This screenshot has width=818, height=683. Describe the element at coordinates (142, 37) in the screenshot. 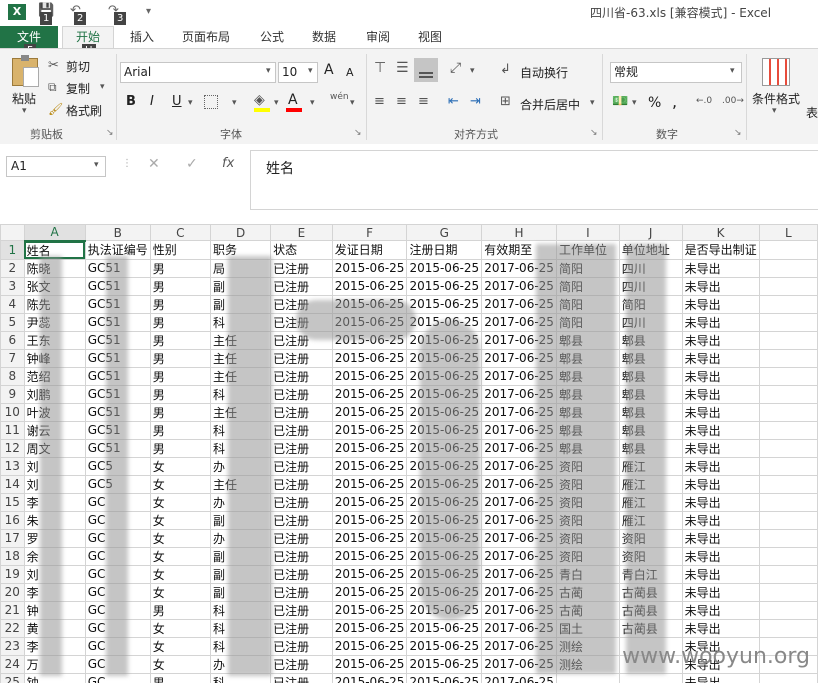

I see `tab-insert: 插入` at that location.